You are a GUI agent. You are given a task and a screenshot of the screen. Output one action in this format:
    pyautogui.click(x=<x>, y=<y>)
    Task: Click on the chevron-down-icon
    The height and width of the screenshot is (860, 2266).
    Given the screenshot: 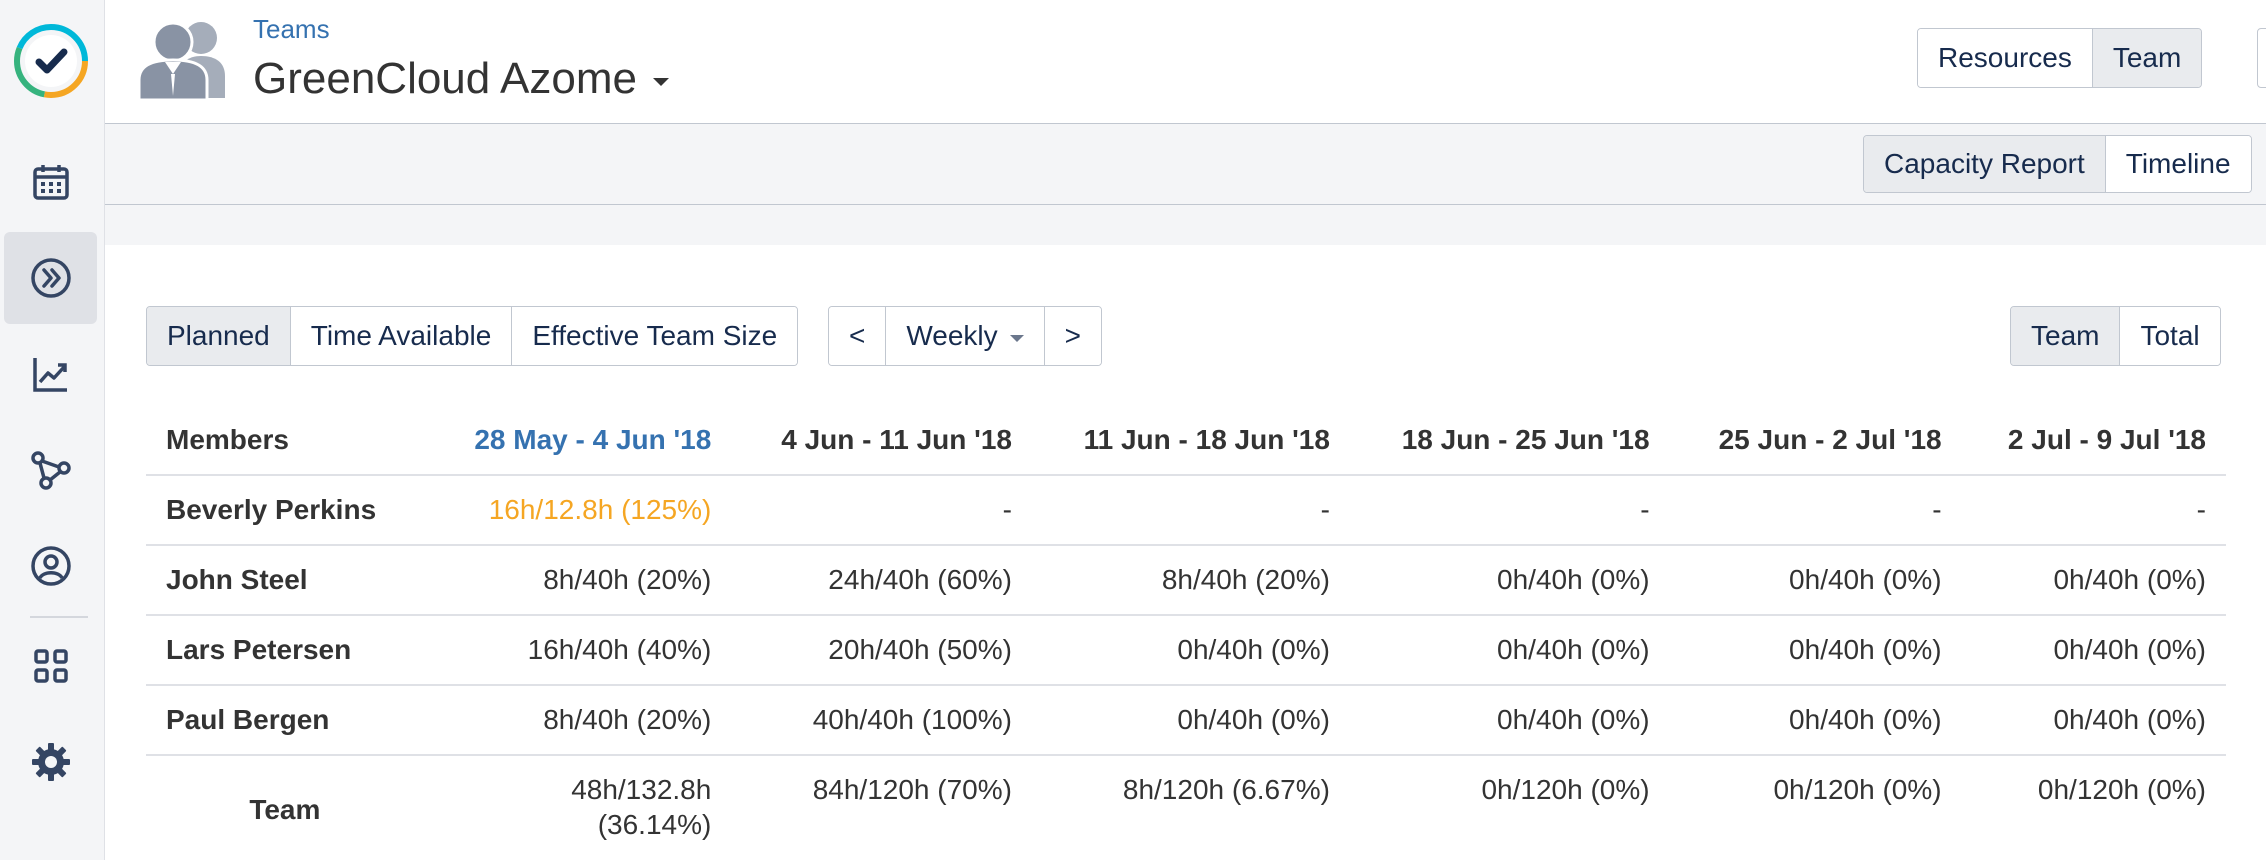 What is the action you would take?
    pyautogui.click(x=1016, y=338)
    